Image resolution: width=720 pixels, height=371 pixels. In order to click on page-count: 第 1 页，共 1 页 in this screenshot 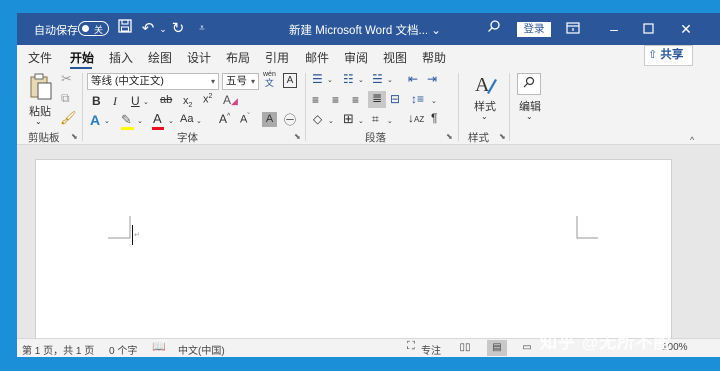, I will do `click(58, 349)`.